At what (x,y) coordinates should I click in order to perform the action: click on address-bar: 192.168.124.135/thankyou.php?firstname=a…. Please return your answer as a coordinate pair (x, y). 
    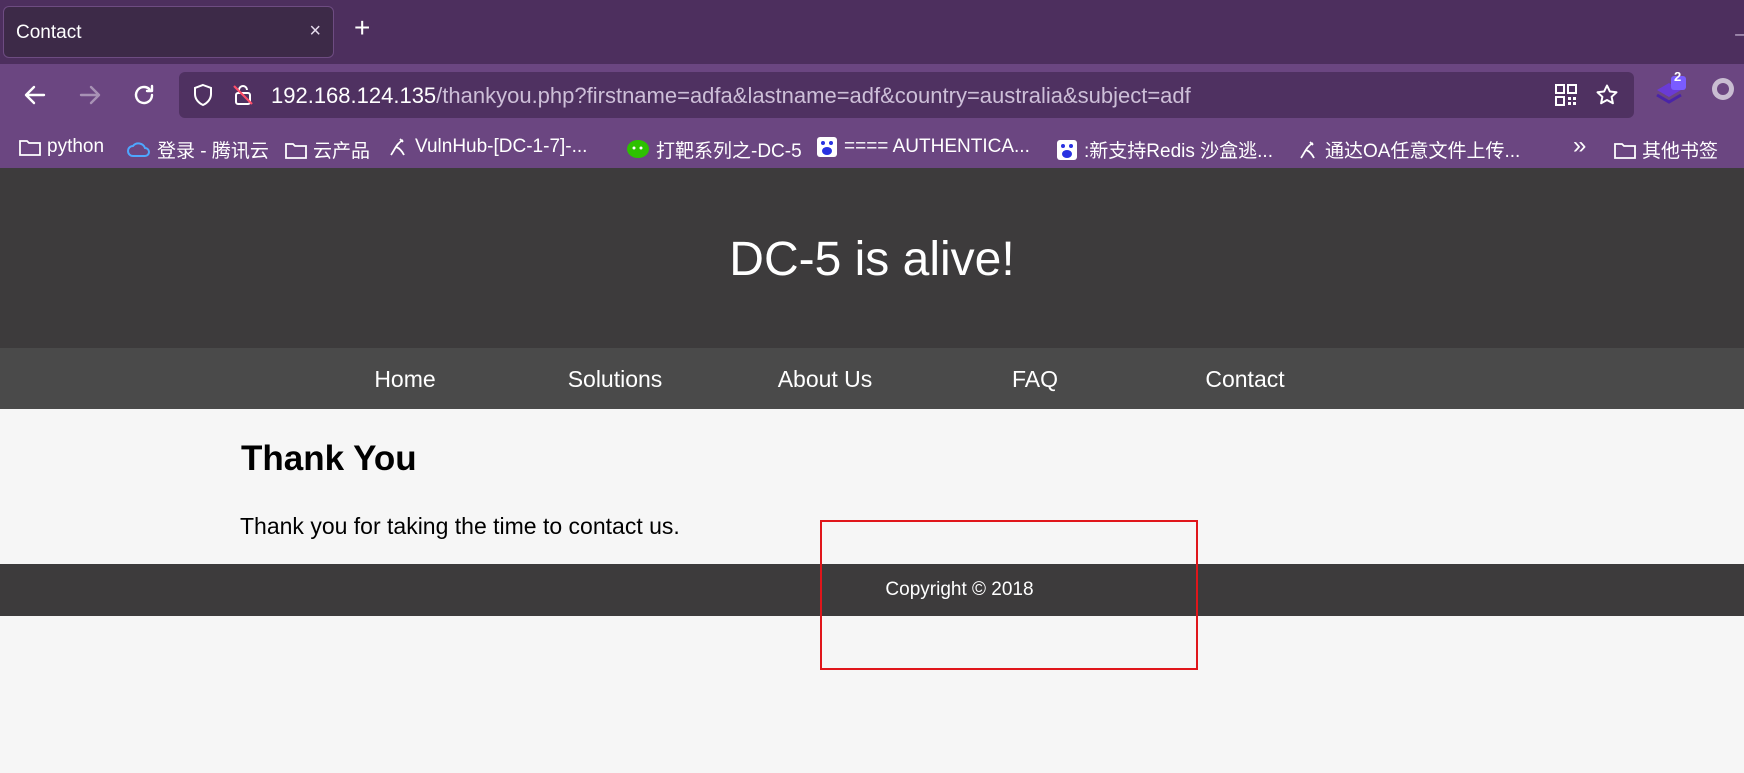
    Looking at the image, I should click on (906, 95).